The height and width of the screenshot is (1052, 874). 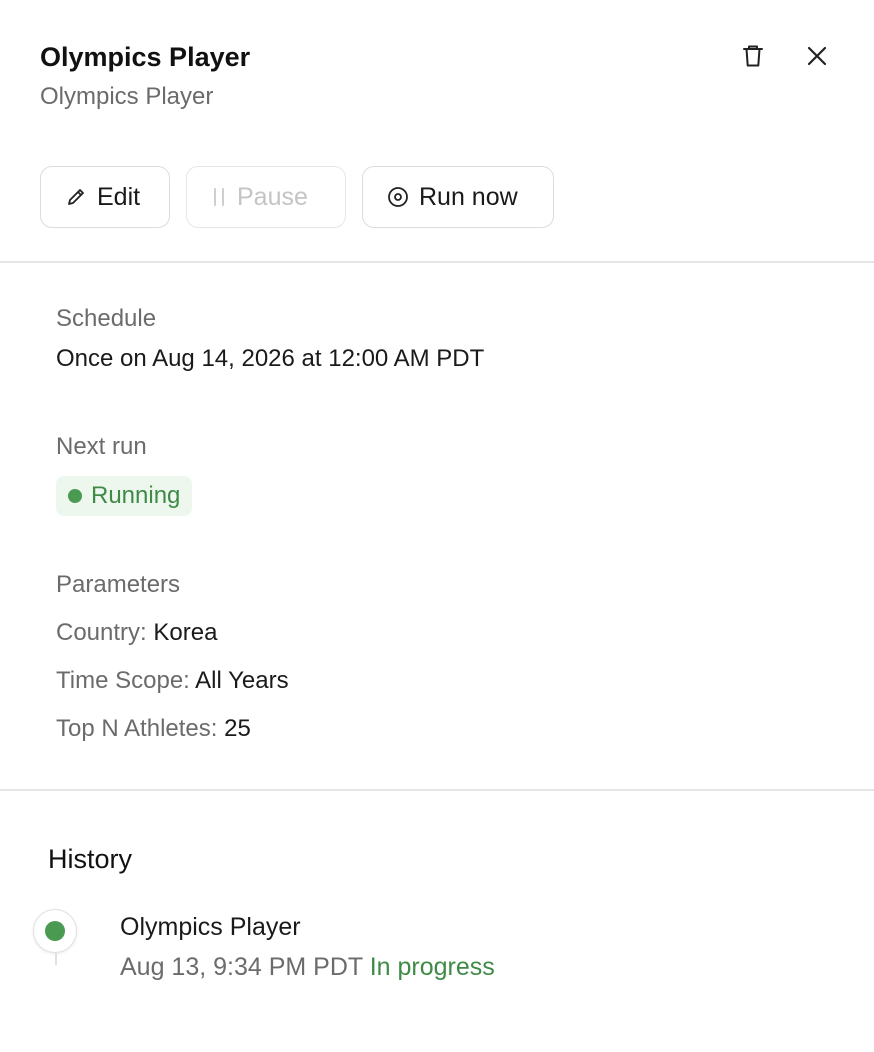 I want to click on status-badge: Running, so click(x=124, y=496).